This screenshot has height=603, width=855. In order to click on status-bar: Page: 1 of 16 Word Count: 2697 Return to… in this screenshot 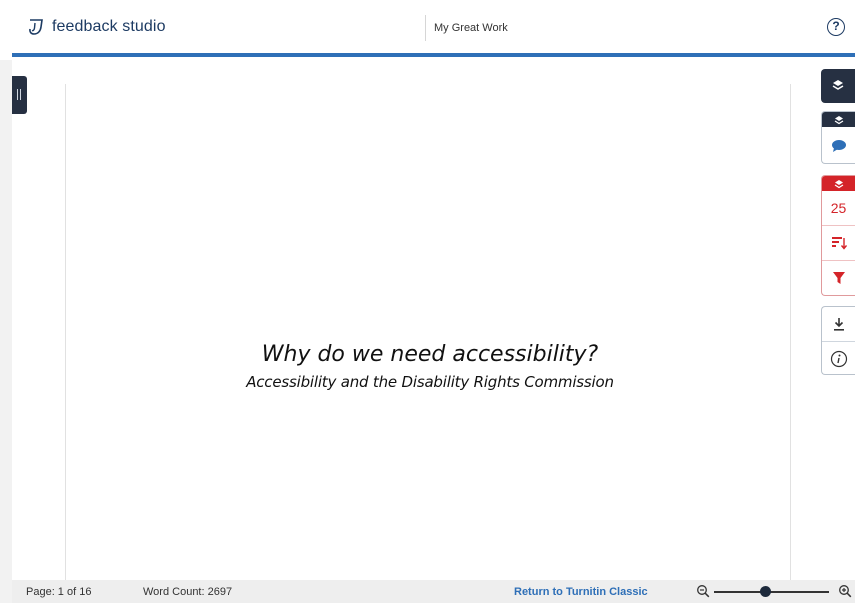, I will do `click(433, 591)`.